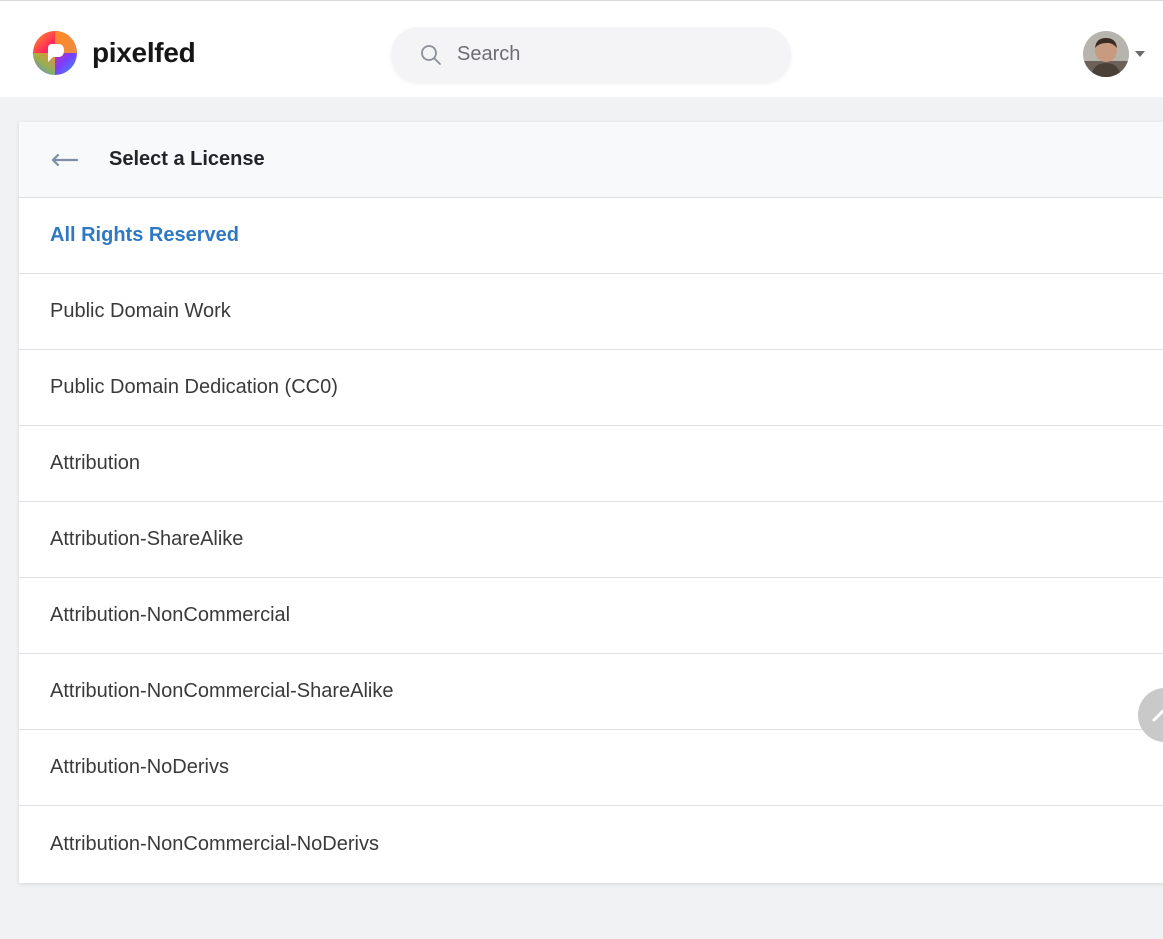 The width and height of the screenshot is (1163, 939). I want to click on license-option-attribution-noderivs: Attribution-NoDerivs, so click(591, 768).